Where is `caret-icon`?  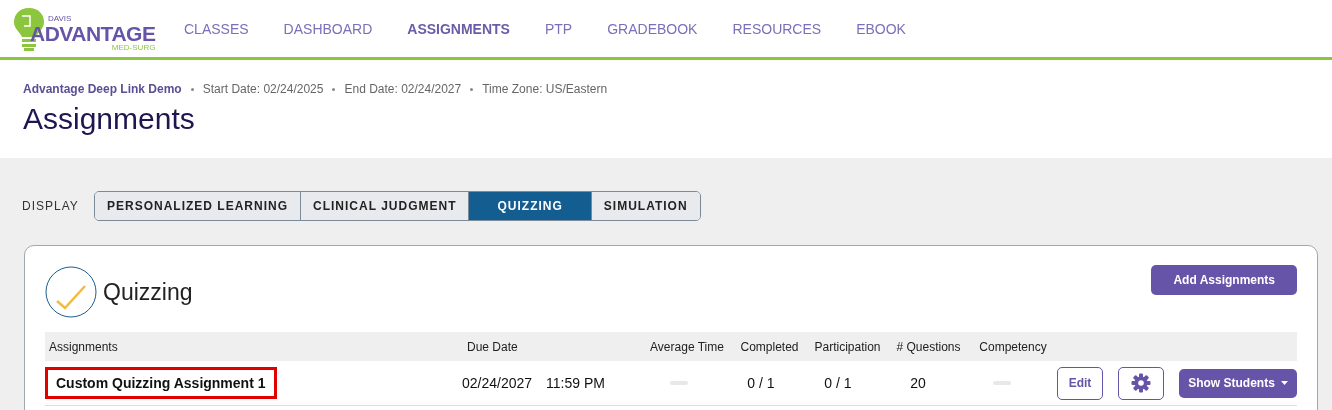
caret-icon is located at coordinates (1284, 383).